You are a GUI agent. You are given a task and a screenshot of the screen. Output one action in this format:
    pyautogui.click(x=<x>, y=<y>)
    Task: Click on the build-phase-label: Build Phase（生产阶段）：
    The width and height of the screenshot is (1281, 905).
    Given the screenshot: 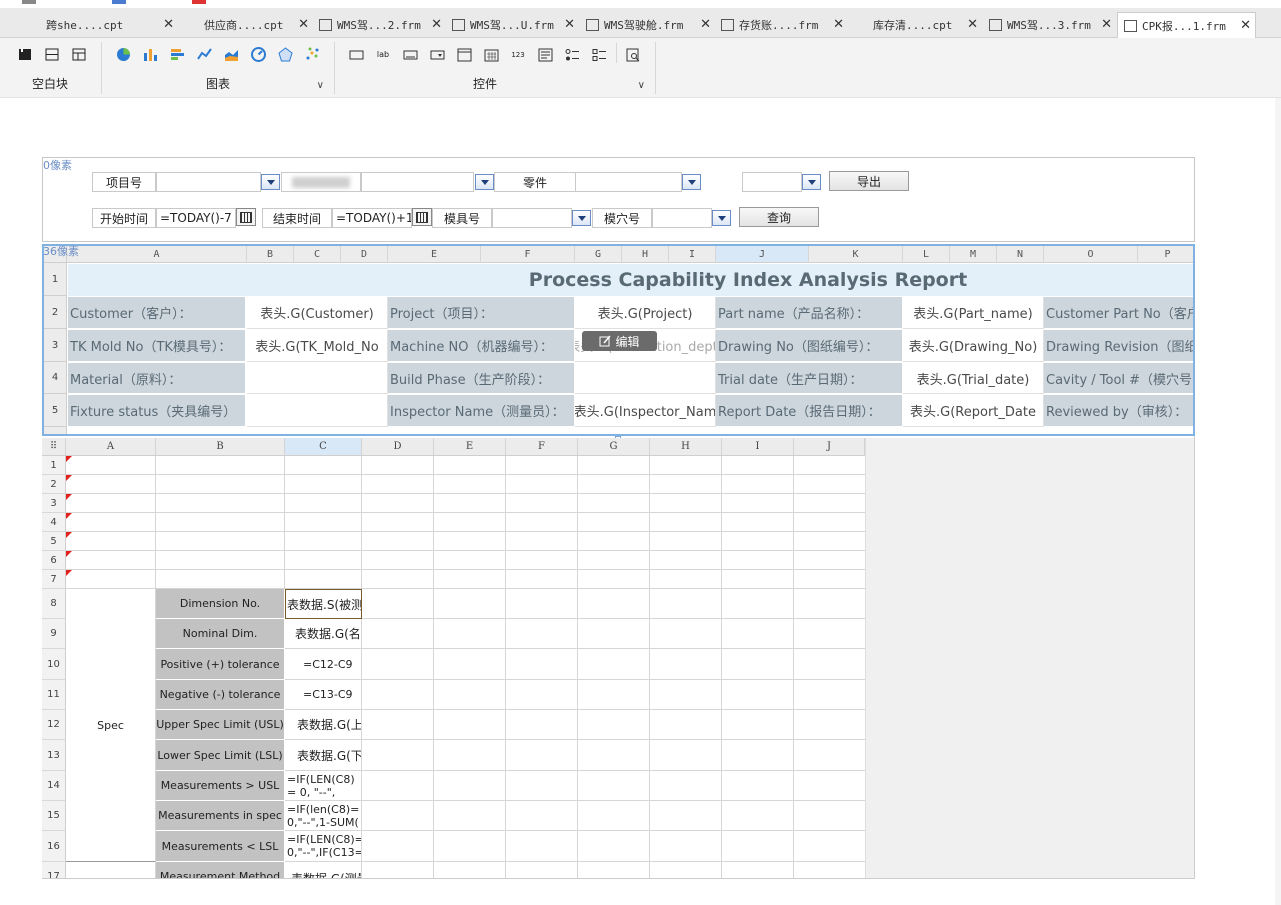 What is the action you would take?
    pyautogui.click(x=481, y=378)
    